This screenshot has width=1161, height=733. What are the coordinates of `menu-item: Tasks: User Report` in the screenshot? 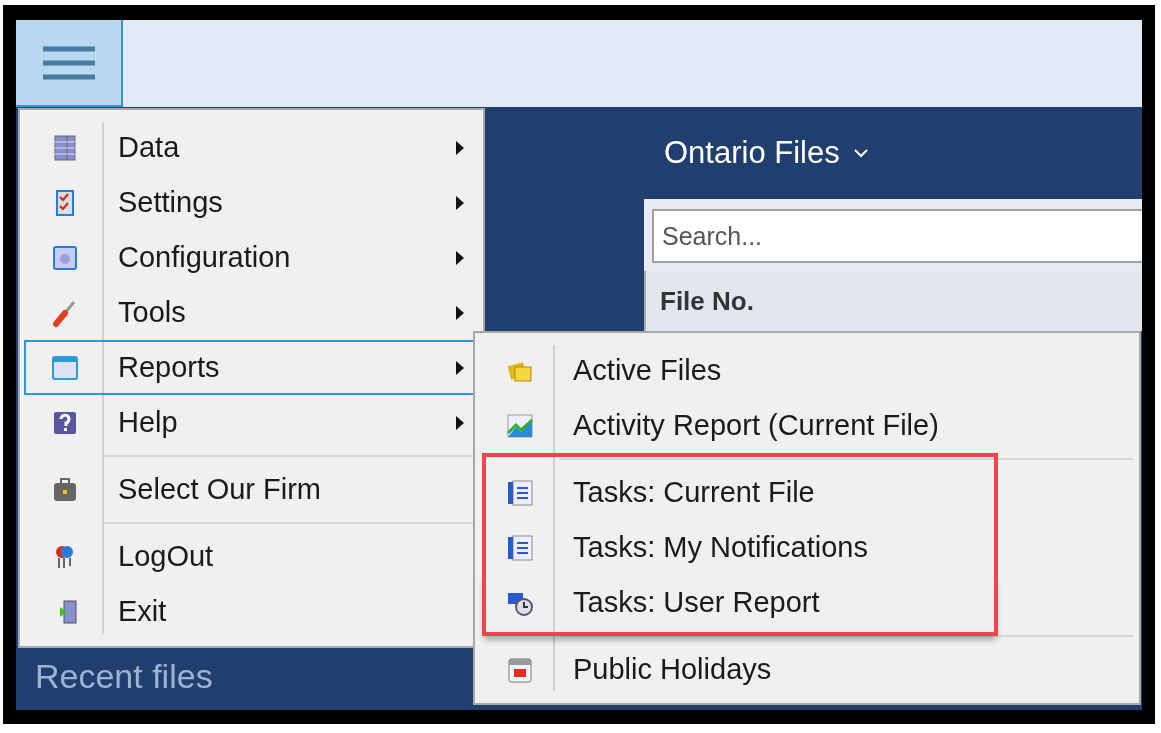 It's located at (806, 602).